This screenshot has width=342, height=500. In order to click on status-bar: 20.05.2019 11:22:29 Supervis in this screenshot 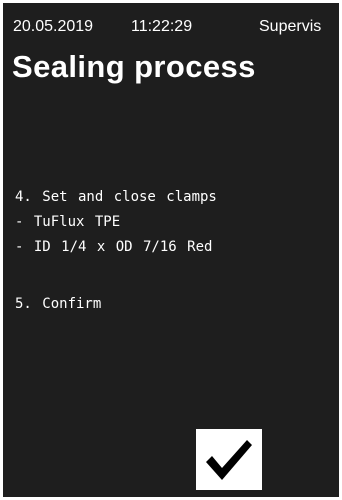, I will do `click(176, 27)`.